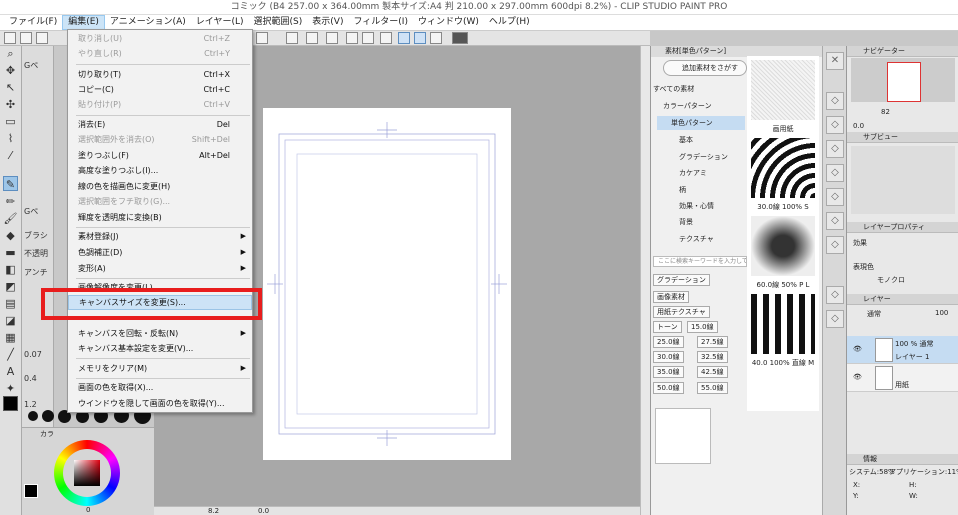  Describe the element at coordinates (263, 511) in the screenshot. I see `angle-readout: 0.0` at that location.